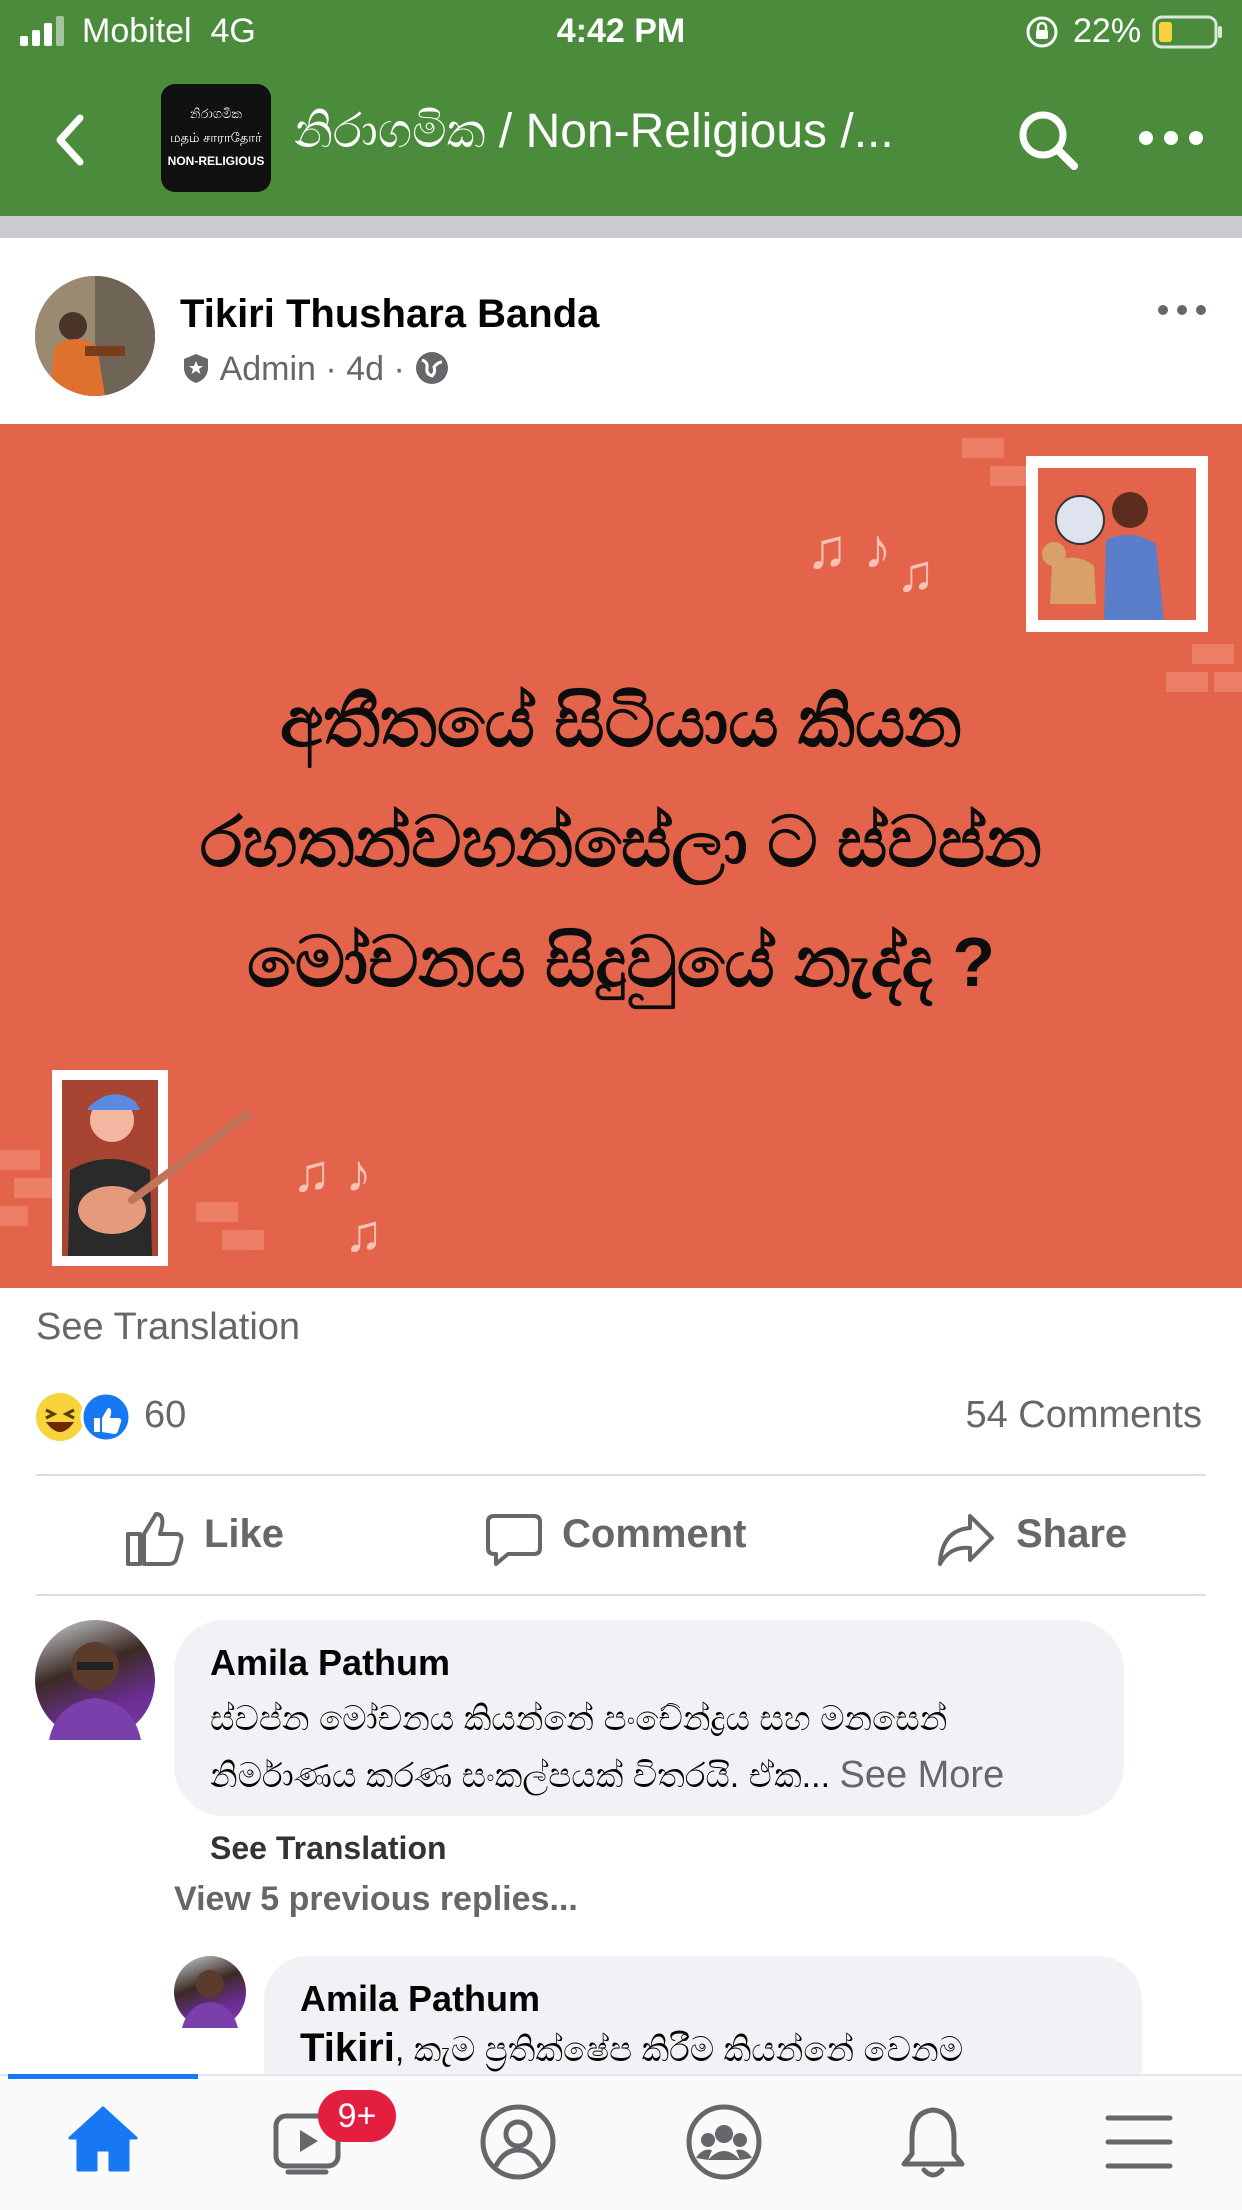  What do you see at coordinates (1042, 32) in the screenshot?
I see `orientation-lock-icon` at bounding box center [1042, 32].